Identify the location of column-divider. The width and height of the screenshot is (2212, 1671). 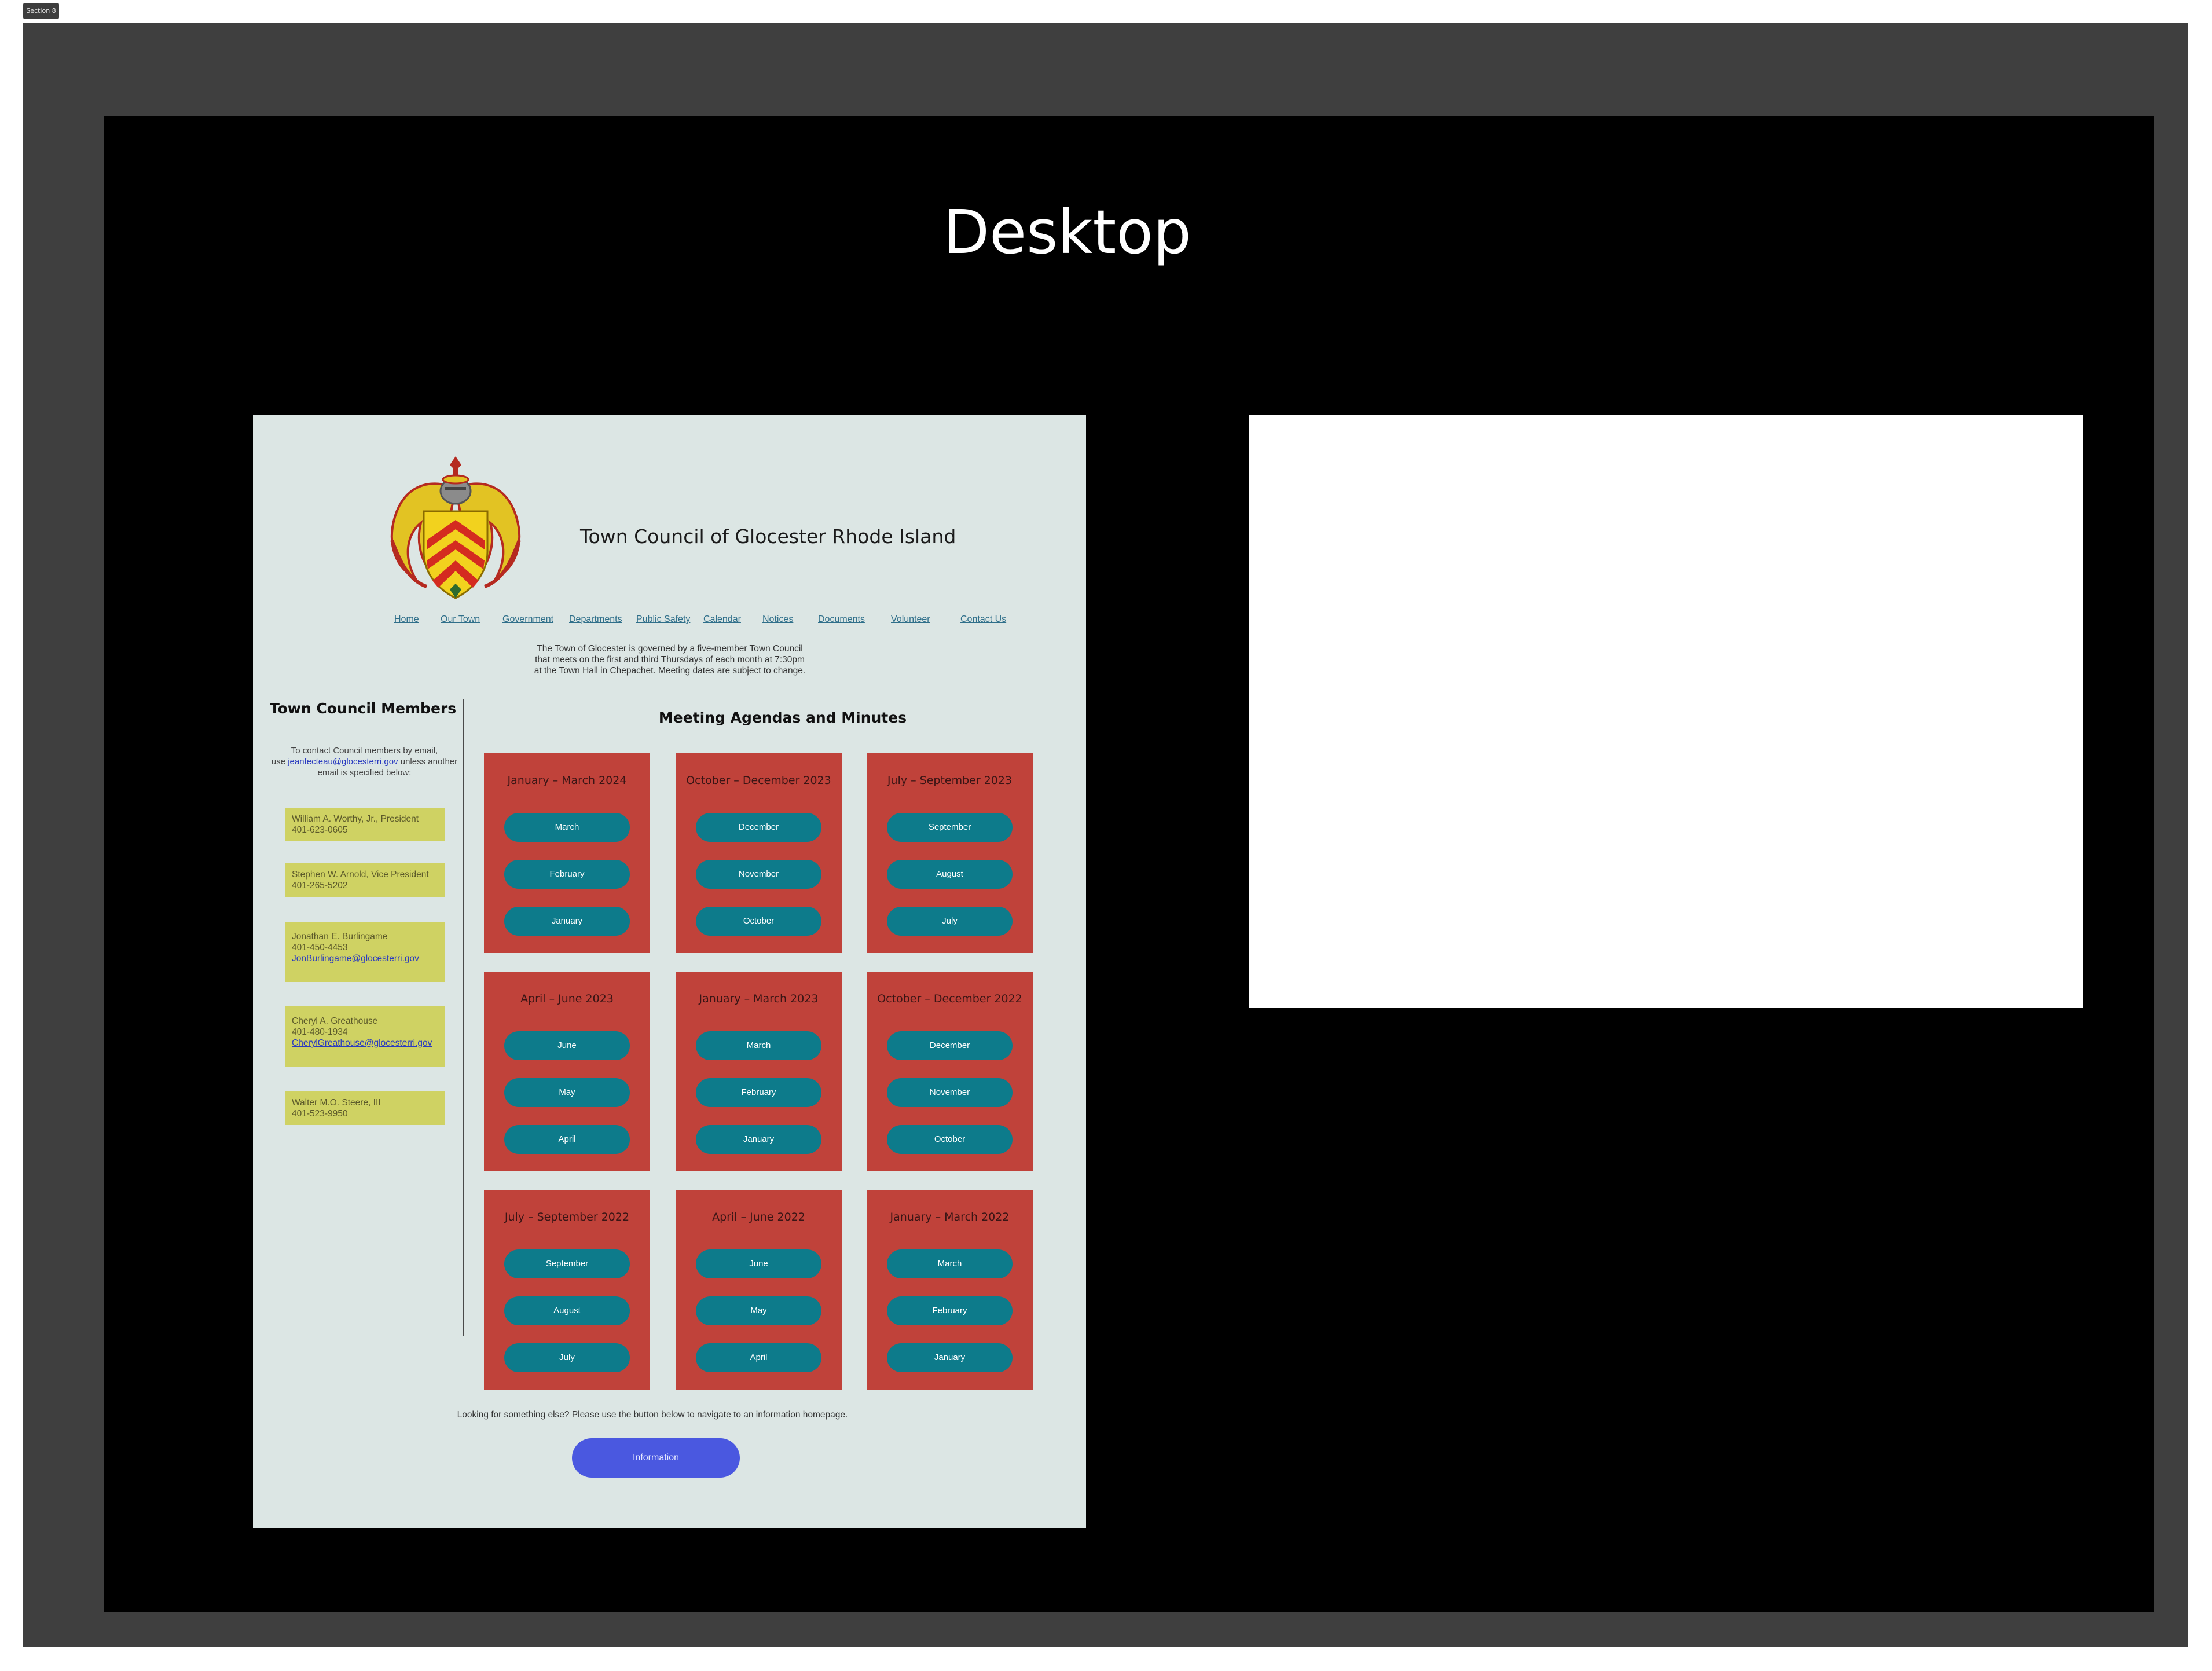
(464, 1017).